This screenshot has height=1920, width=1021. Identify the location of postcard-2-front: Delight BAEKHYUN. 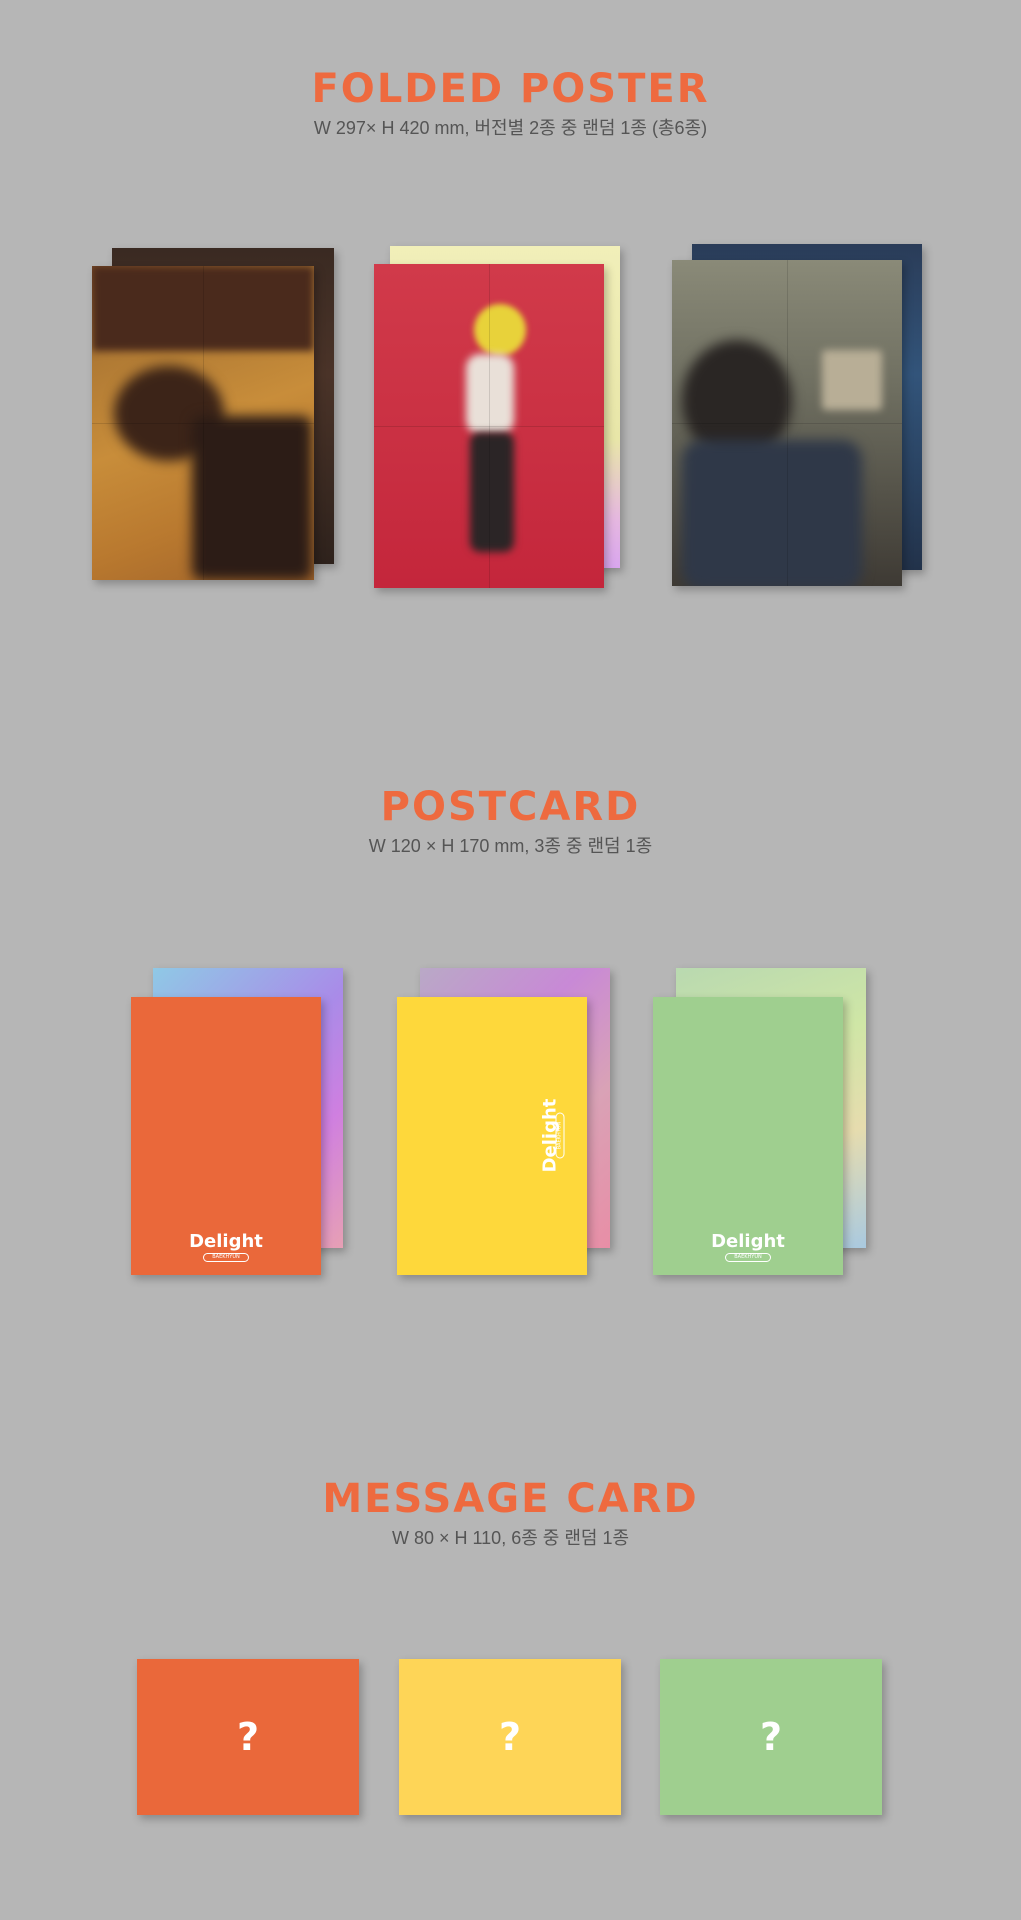
(492, 1136).